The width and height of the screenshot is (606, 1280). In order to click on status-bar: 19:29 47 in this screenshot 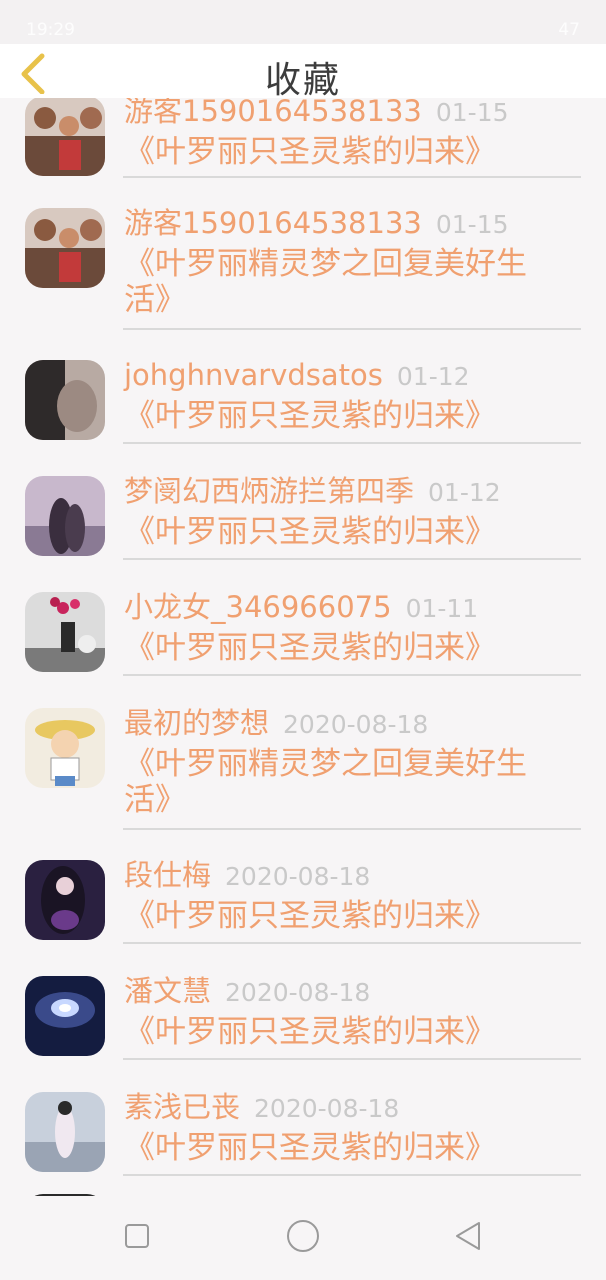, I will do `click(303, 22)`.